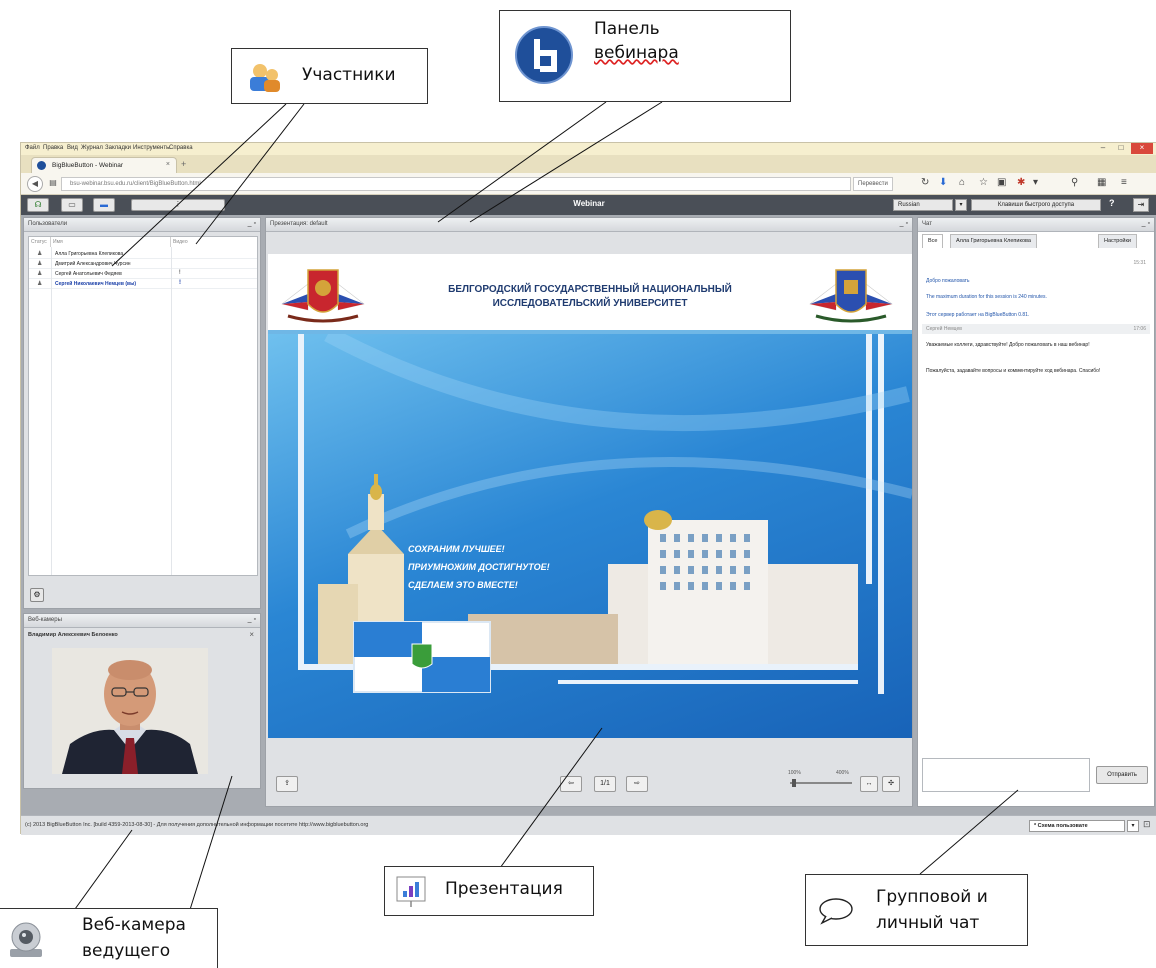  What do you see at coordinates (88, 165) in the screenshot?
I see `tab-title: BigBlueButton - Webinar` at bounding box center [88, 165].